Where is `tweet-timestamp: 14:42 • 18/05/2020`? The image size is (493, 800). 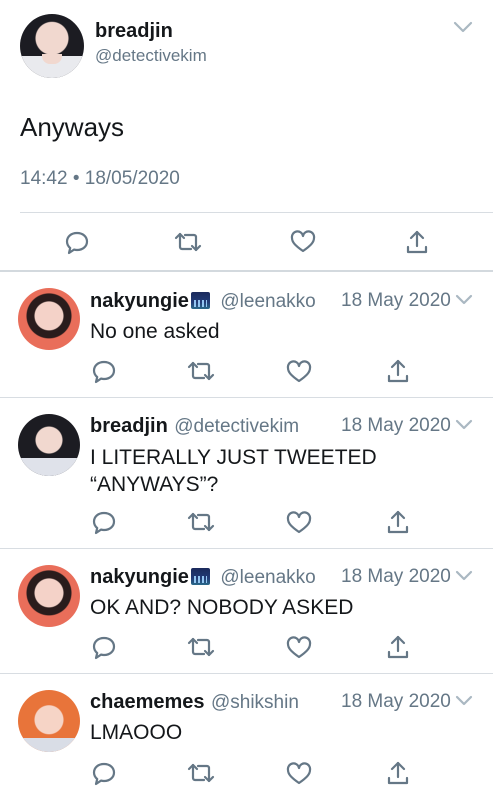 tweet-timestamp: 14:42 • 18/05/2020 is located at coordinates (100, 179).